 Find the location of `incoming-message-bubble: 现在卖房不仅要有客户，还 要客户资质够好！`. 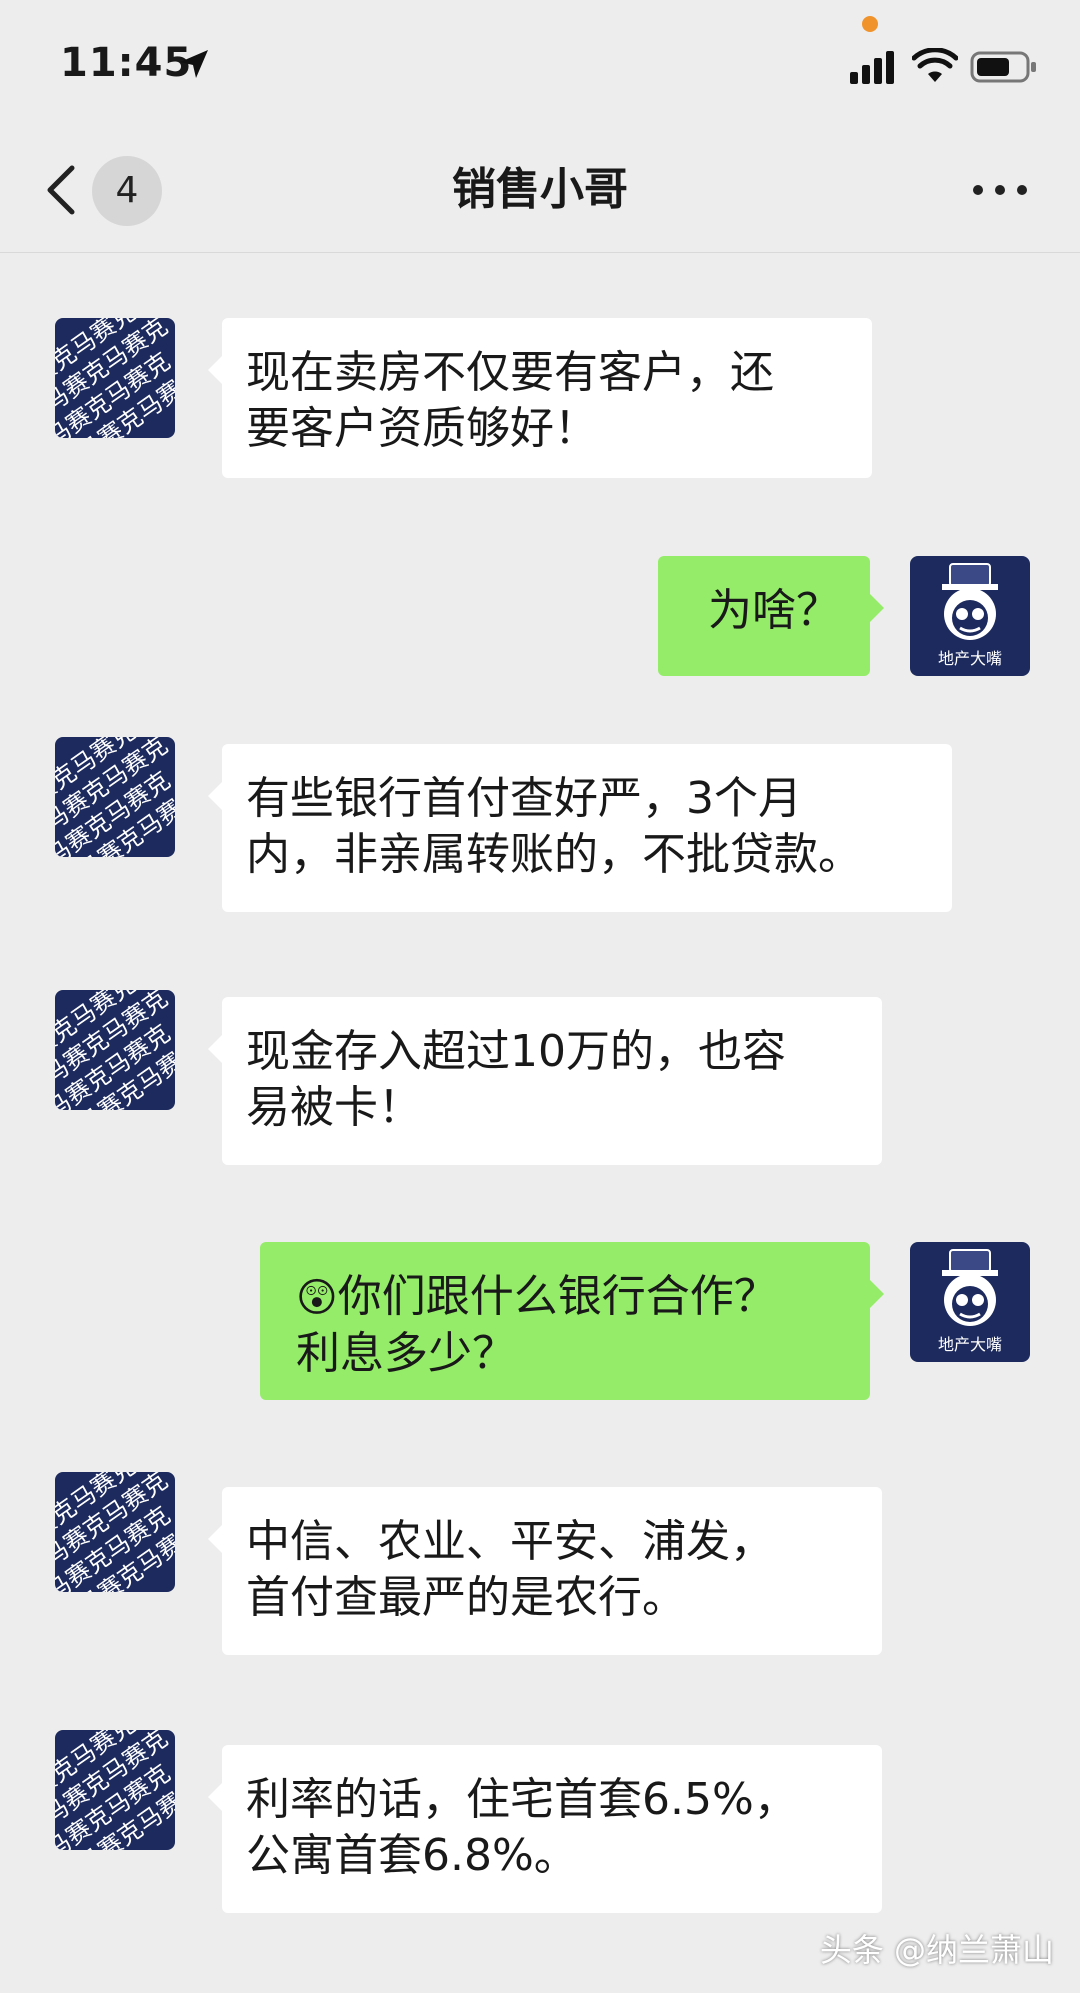

incoming-message-bubble: 现在卖房不仅要有客户，还 要客户资质够好！ is located at coordinates (540, 398).